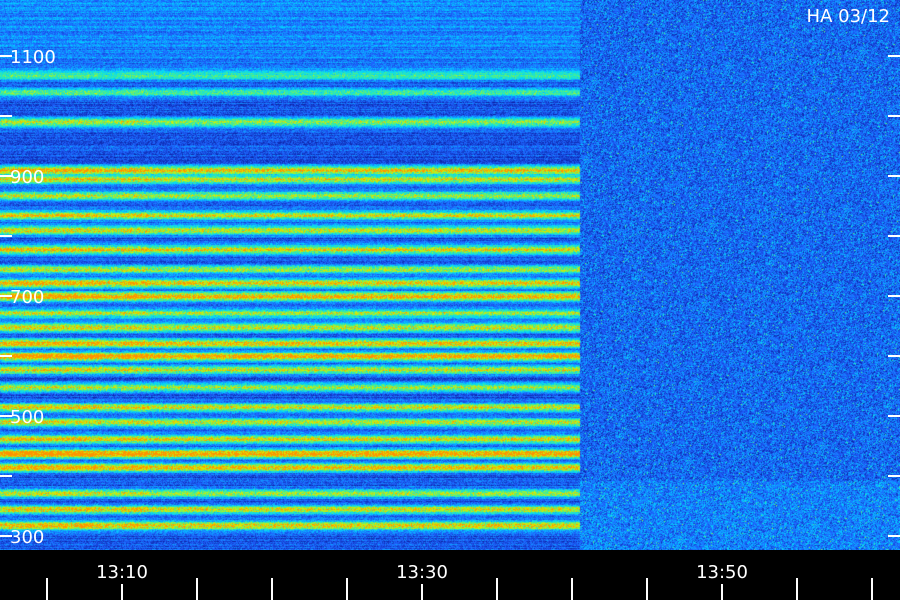 The image size is (900, 600). I want to click on x-tick-label-13-50: 13:50, so click(722, 572).